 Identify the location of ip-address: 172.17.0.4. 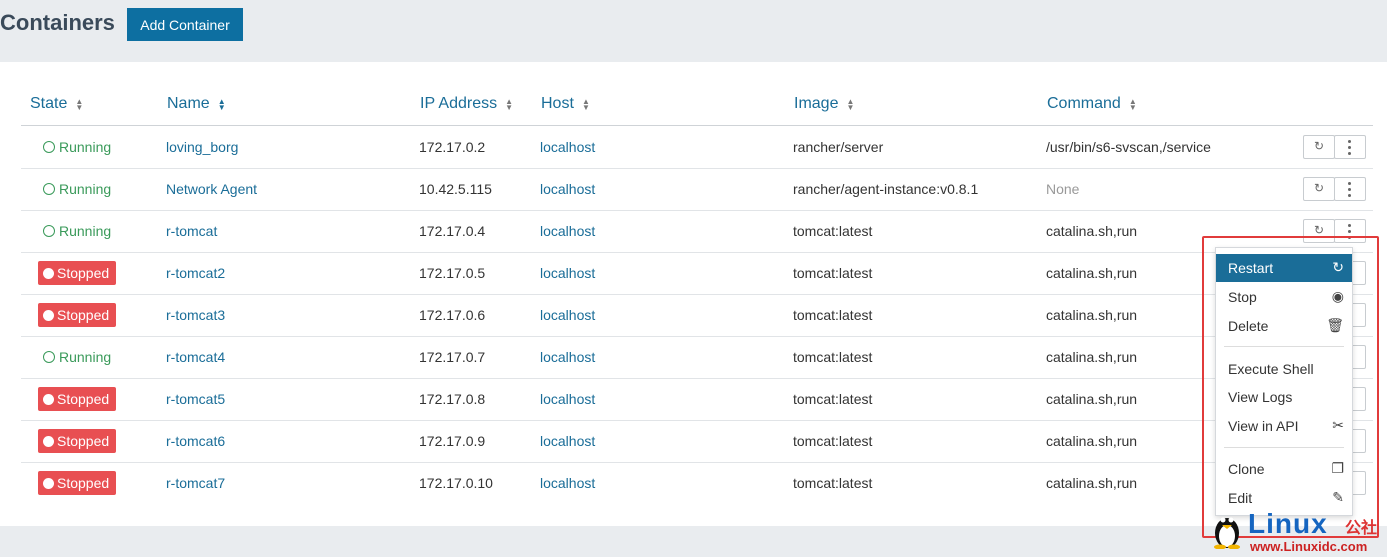
(452, 231).